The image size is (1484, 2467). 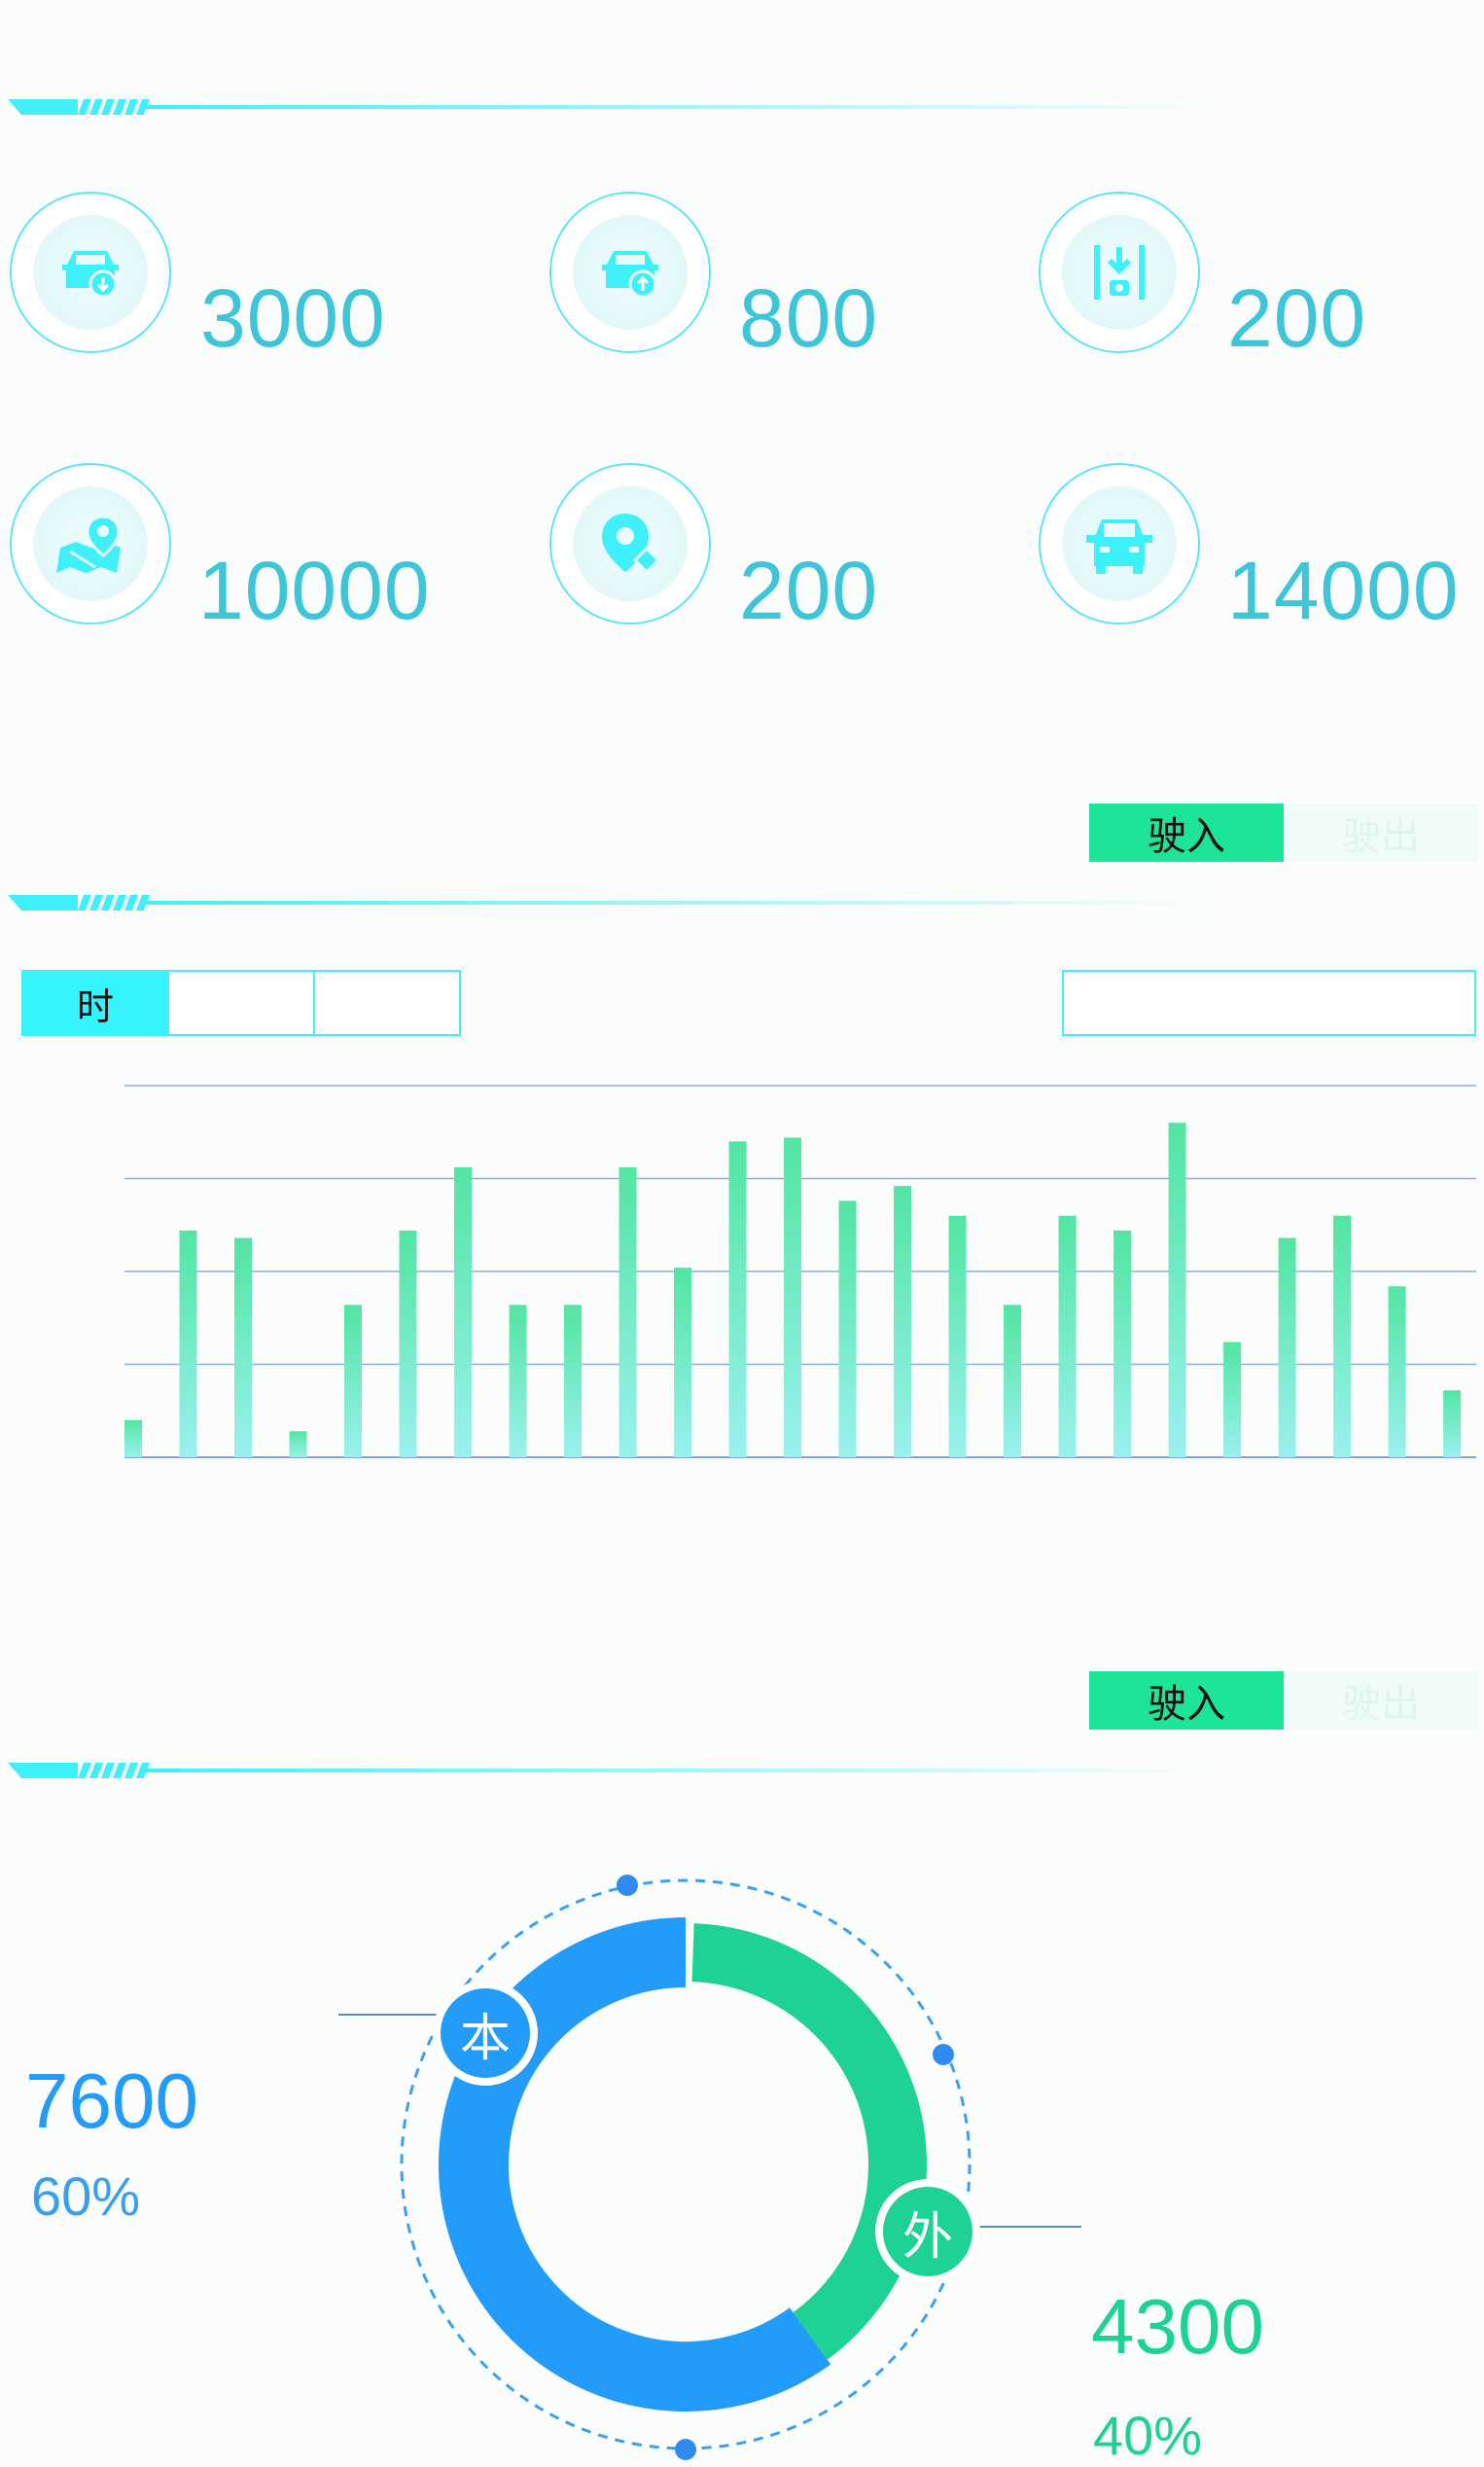 What do you see at coordinates (112, 2100) in the screenshot?
I see `local-value: 7600` at bounding box center [112, 2100].